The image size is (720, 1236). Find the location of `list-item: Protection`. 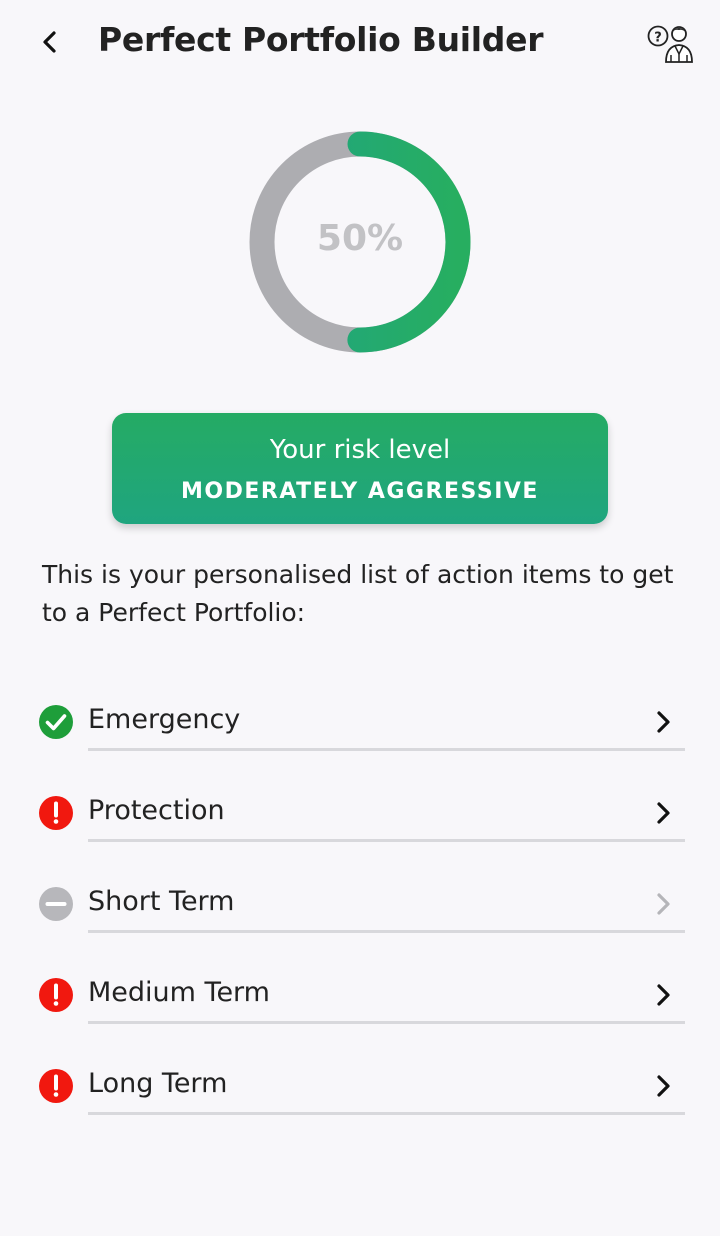

list-item: Protection is located at coordinates (360, 819).